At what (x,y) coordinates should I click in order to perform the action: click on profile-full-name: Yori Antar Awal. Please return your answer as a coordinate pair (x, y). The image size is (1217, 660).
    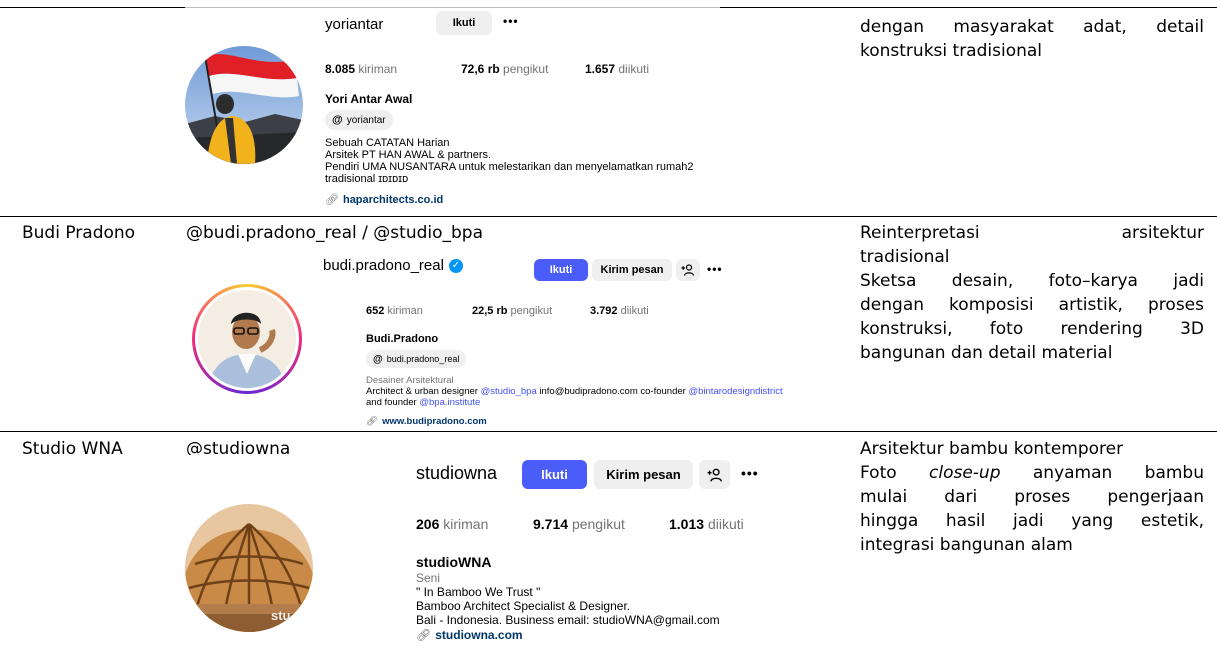
    Looking at the image, I should click on (369, 99).